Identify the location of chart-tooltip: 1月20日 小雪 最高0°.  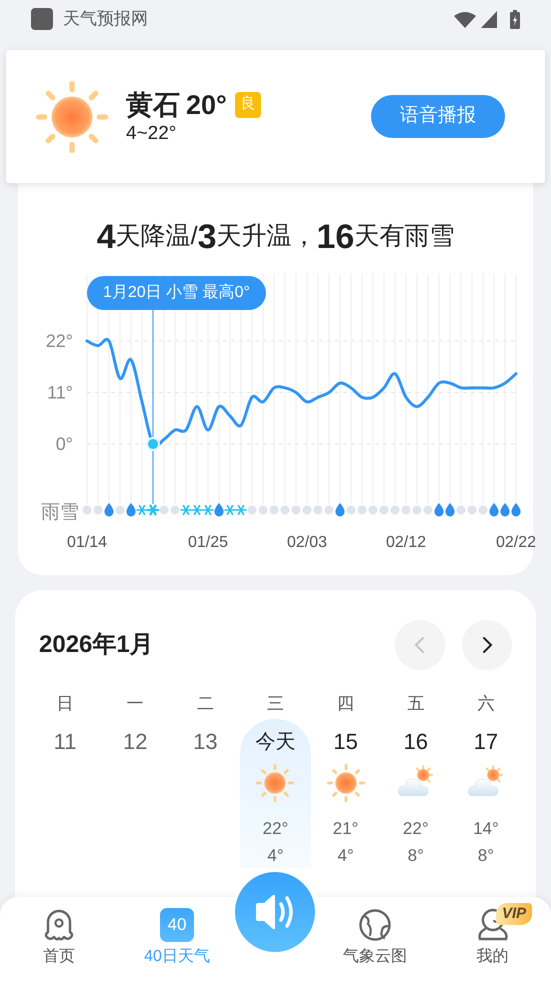
(176, 293).